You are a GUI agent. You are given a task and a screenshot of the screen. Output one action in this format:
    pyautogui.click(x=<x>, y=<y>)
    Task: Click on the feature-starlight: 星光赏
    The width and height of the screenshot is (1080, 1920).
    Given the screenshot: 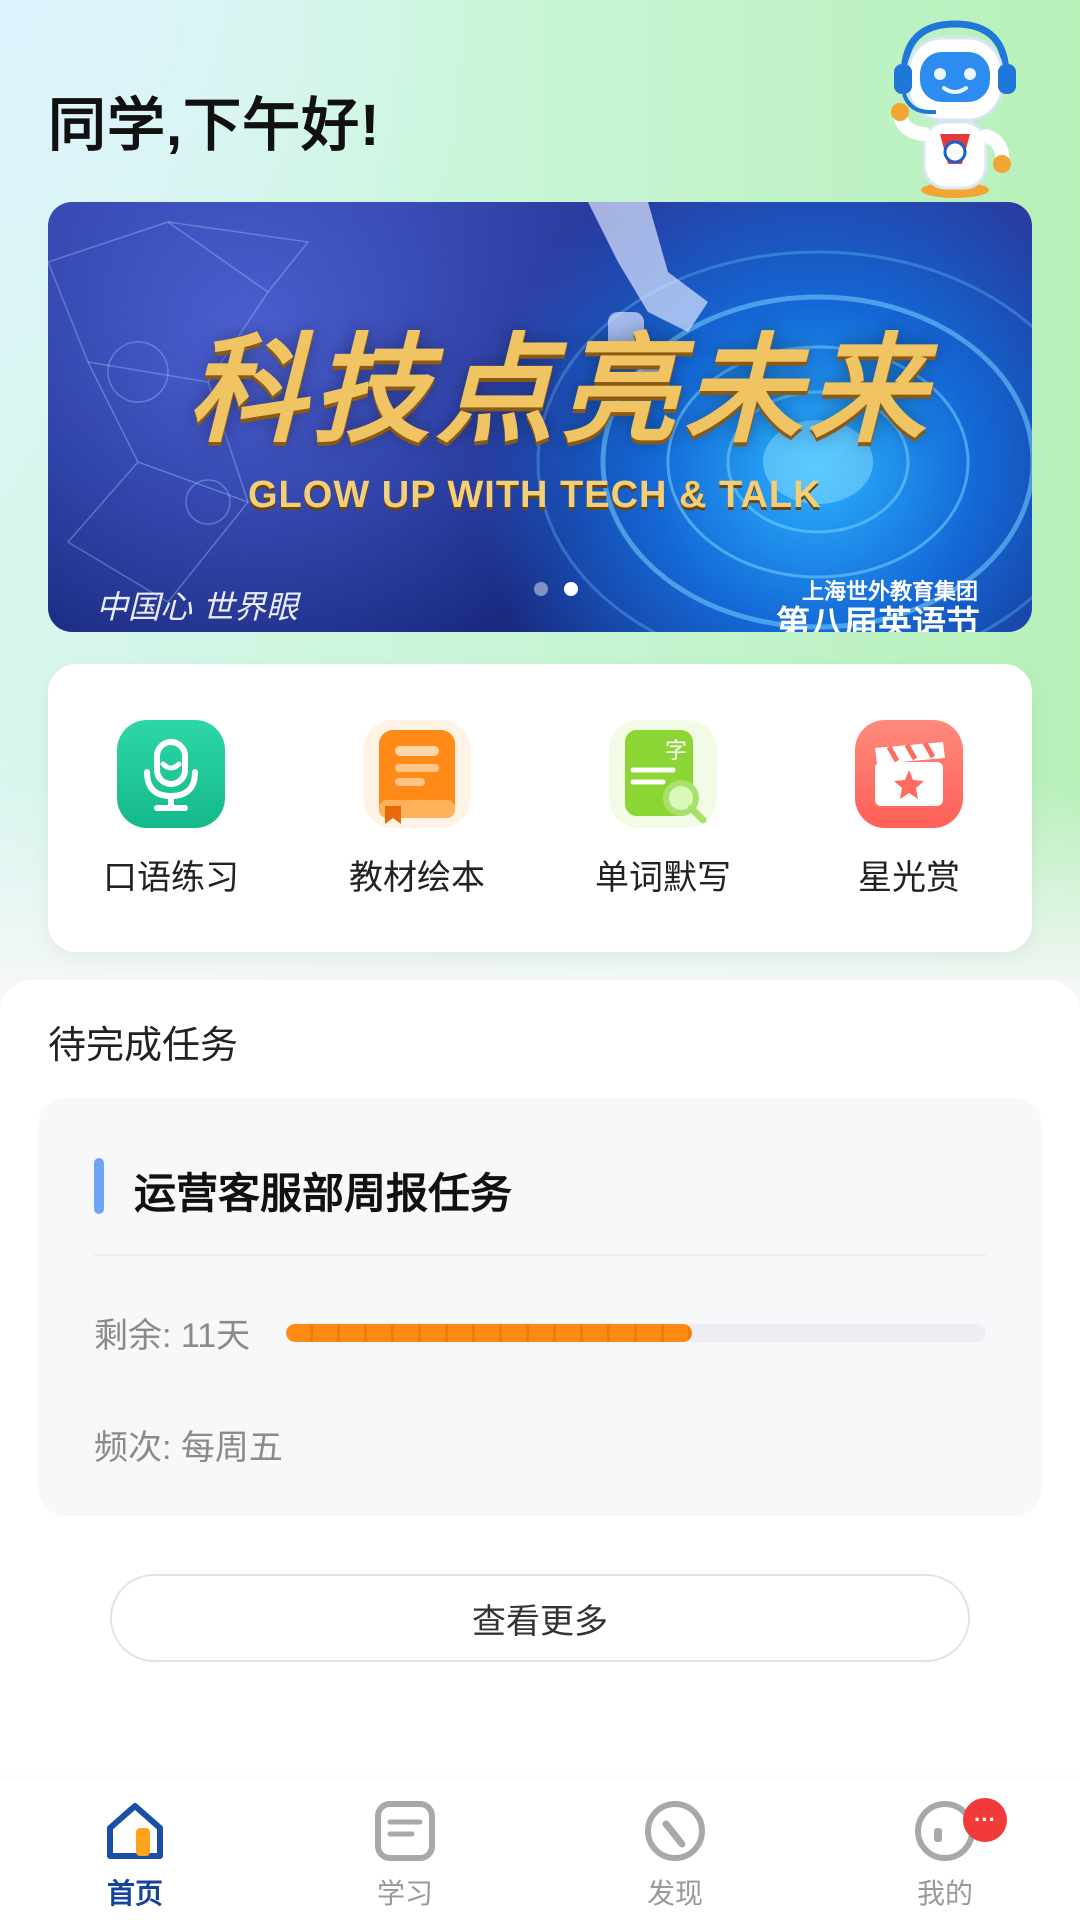 What is the action you would take?
    pyautogui.click(x=909, y=809)
    